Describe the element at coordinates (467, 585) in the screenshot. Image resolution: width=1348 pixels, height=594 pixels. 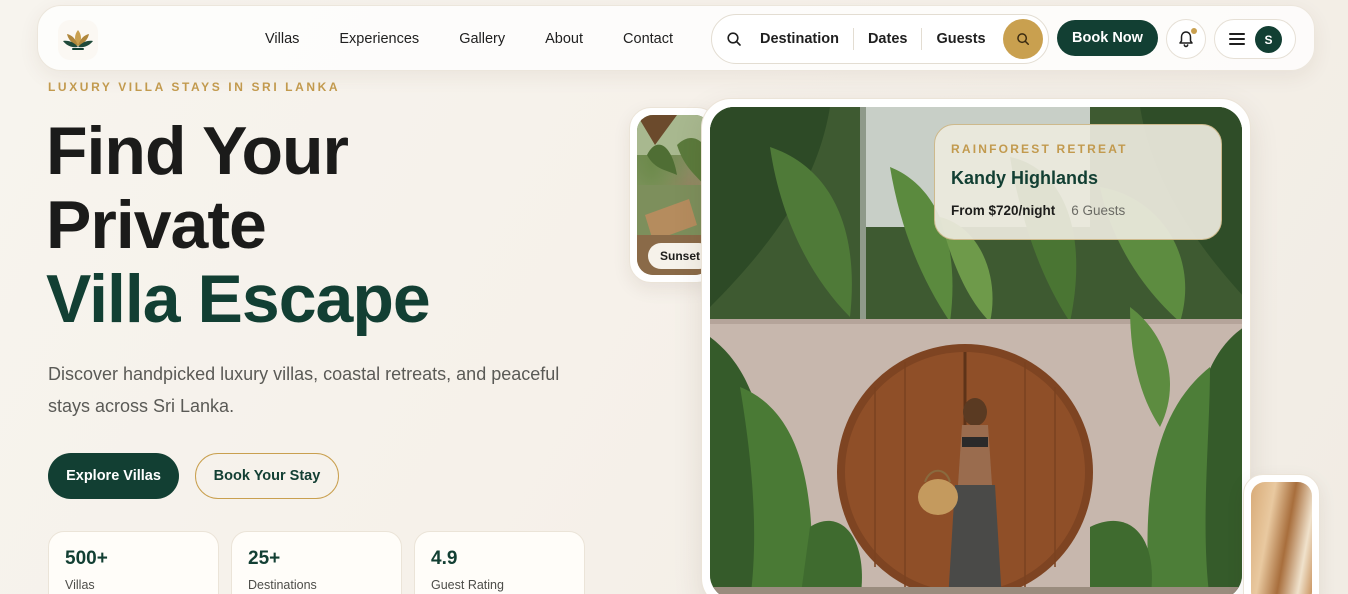
I see `stat-label: Guest Rating` at that location.